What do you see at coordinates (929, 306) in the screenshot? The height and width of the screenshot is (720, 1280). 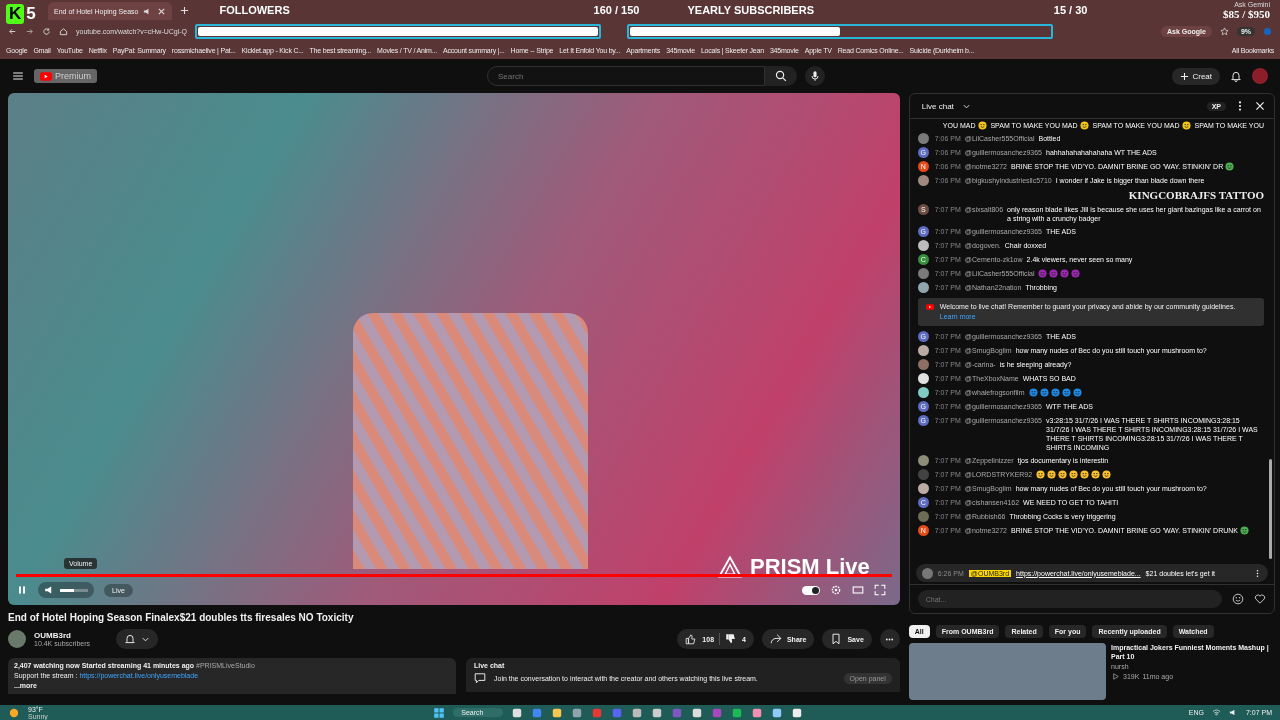 I see `play-logo-icon` at bounding box center [929, 306].